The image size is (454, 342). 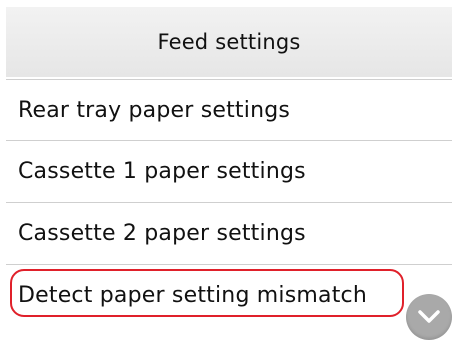 What do you see at coordinates (192, 295) in the screenshot?
I see `menu-item-label: Detect paper setting mismatch` at bounding box center [192, 295].